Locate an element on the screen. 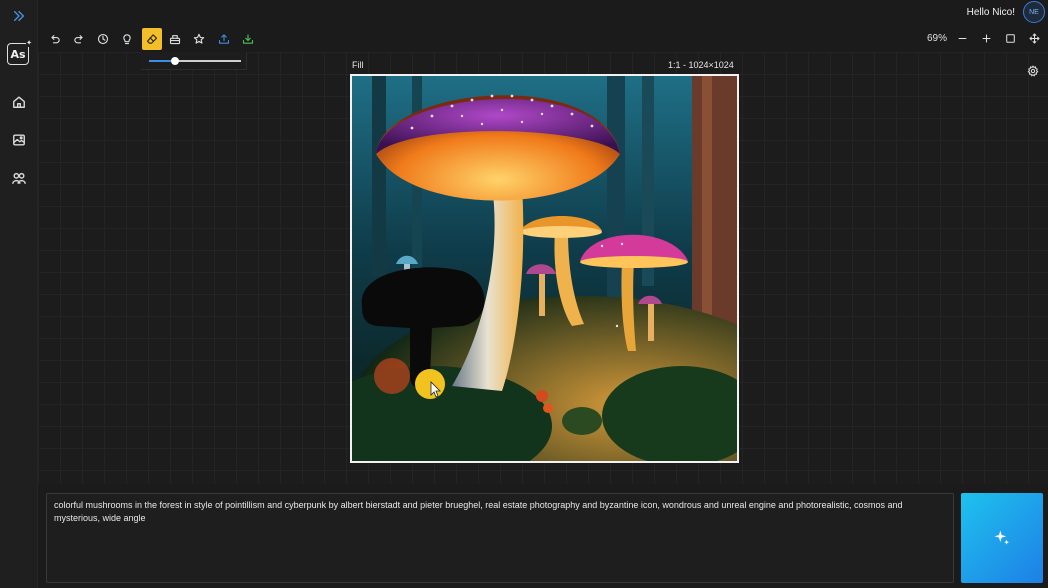 This screenshot has height=588, width=1048. sidebar-item-gallery is located at coordinates (19, 140).